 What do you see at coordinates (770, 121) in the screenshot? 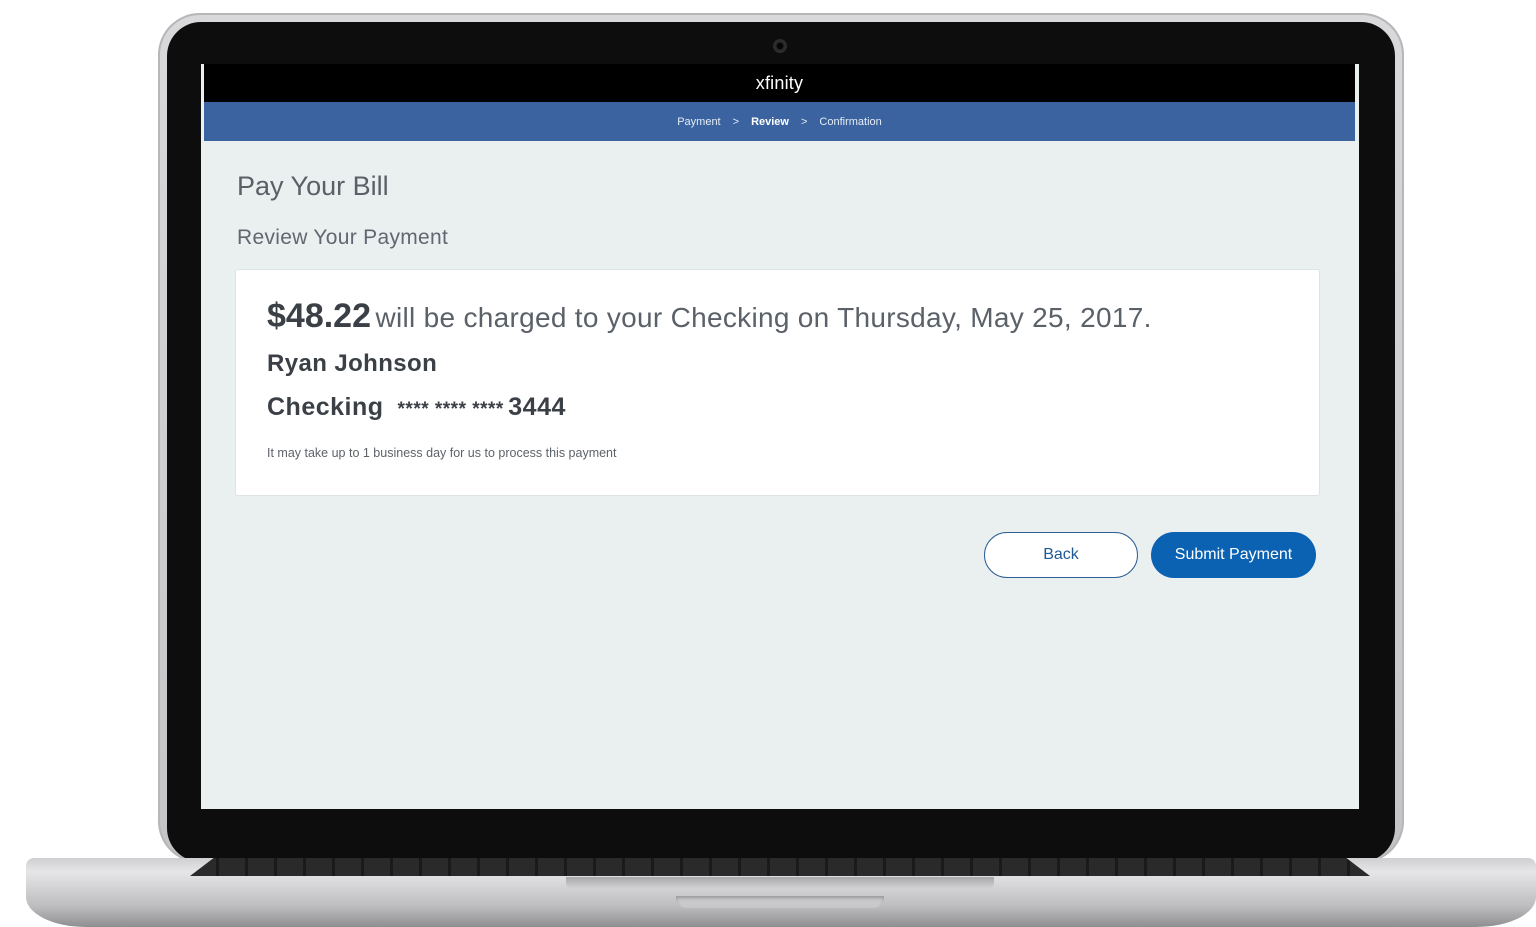
I see `step-review: Review` at bounding box center [770, 121].